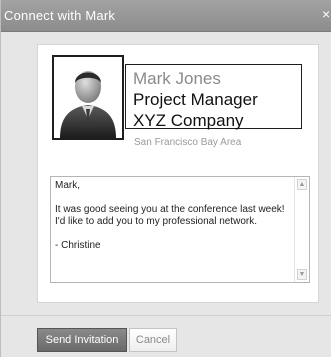 This screenshot has width=331, height=357. I want to click on cancel-button: Cancel, so click(153, 340).